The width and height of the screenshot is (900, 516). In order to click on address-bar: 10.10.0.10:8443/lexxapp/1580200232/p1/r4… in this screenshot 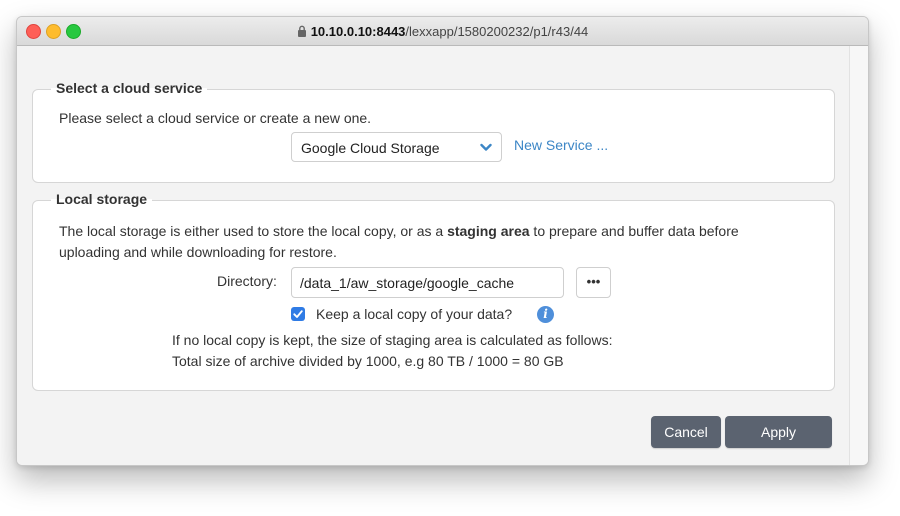, I will do `click(442, 31)`.